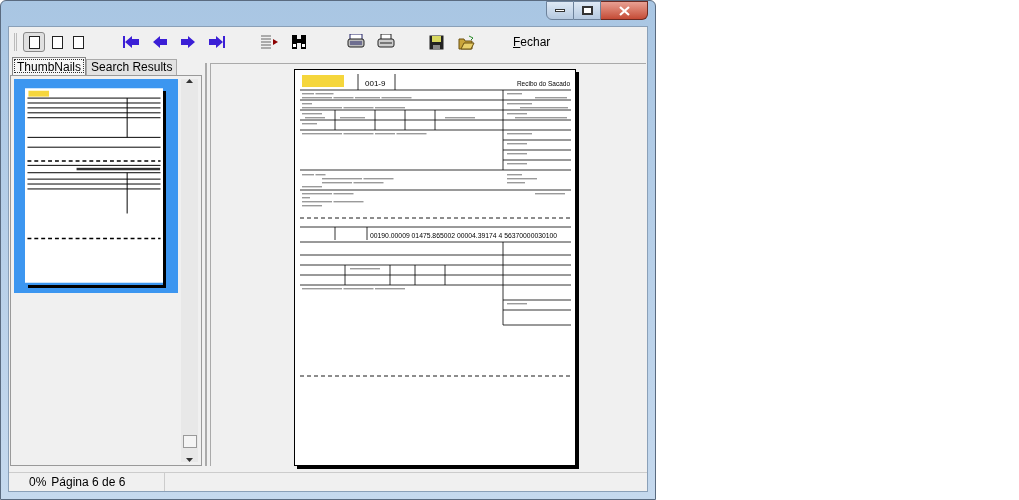  Describe the element at coordinates (188, 42) in the screenshot. I see `next-page-icon` at that location.